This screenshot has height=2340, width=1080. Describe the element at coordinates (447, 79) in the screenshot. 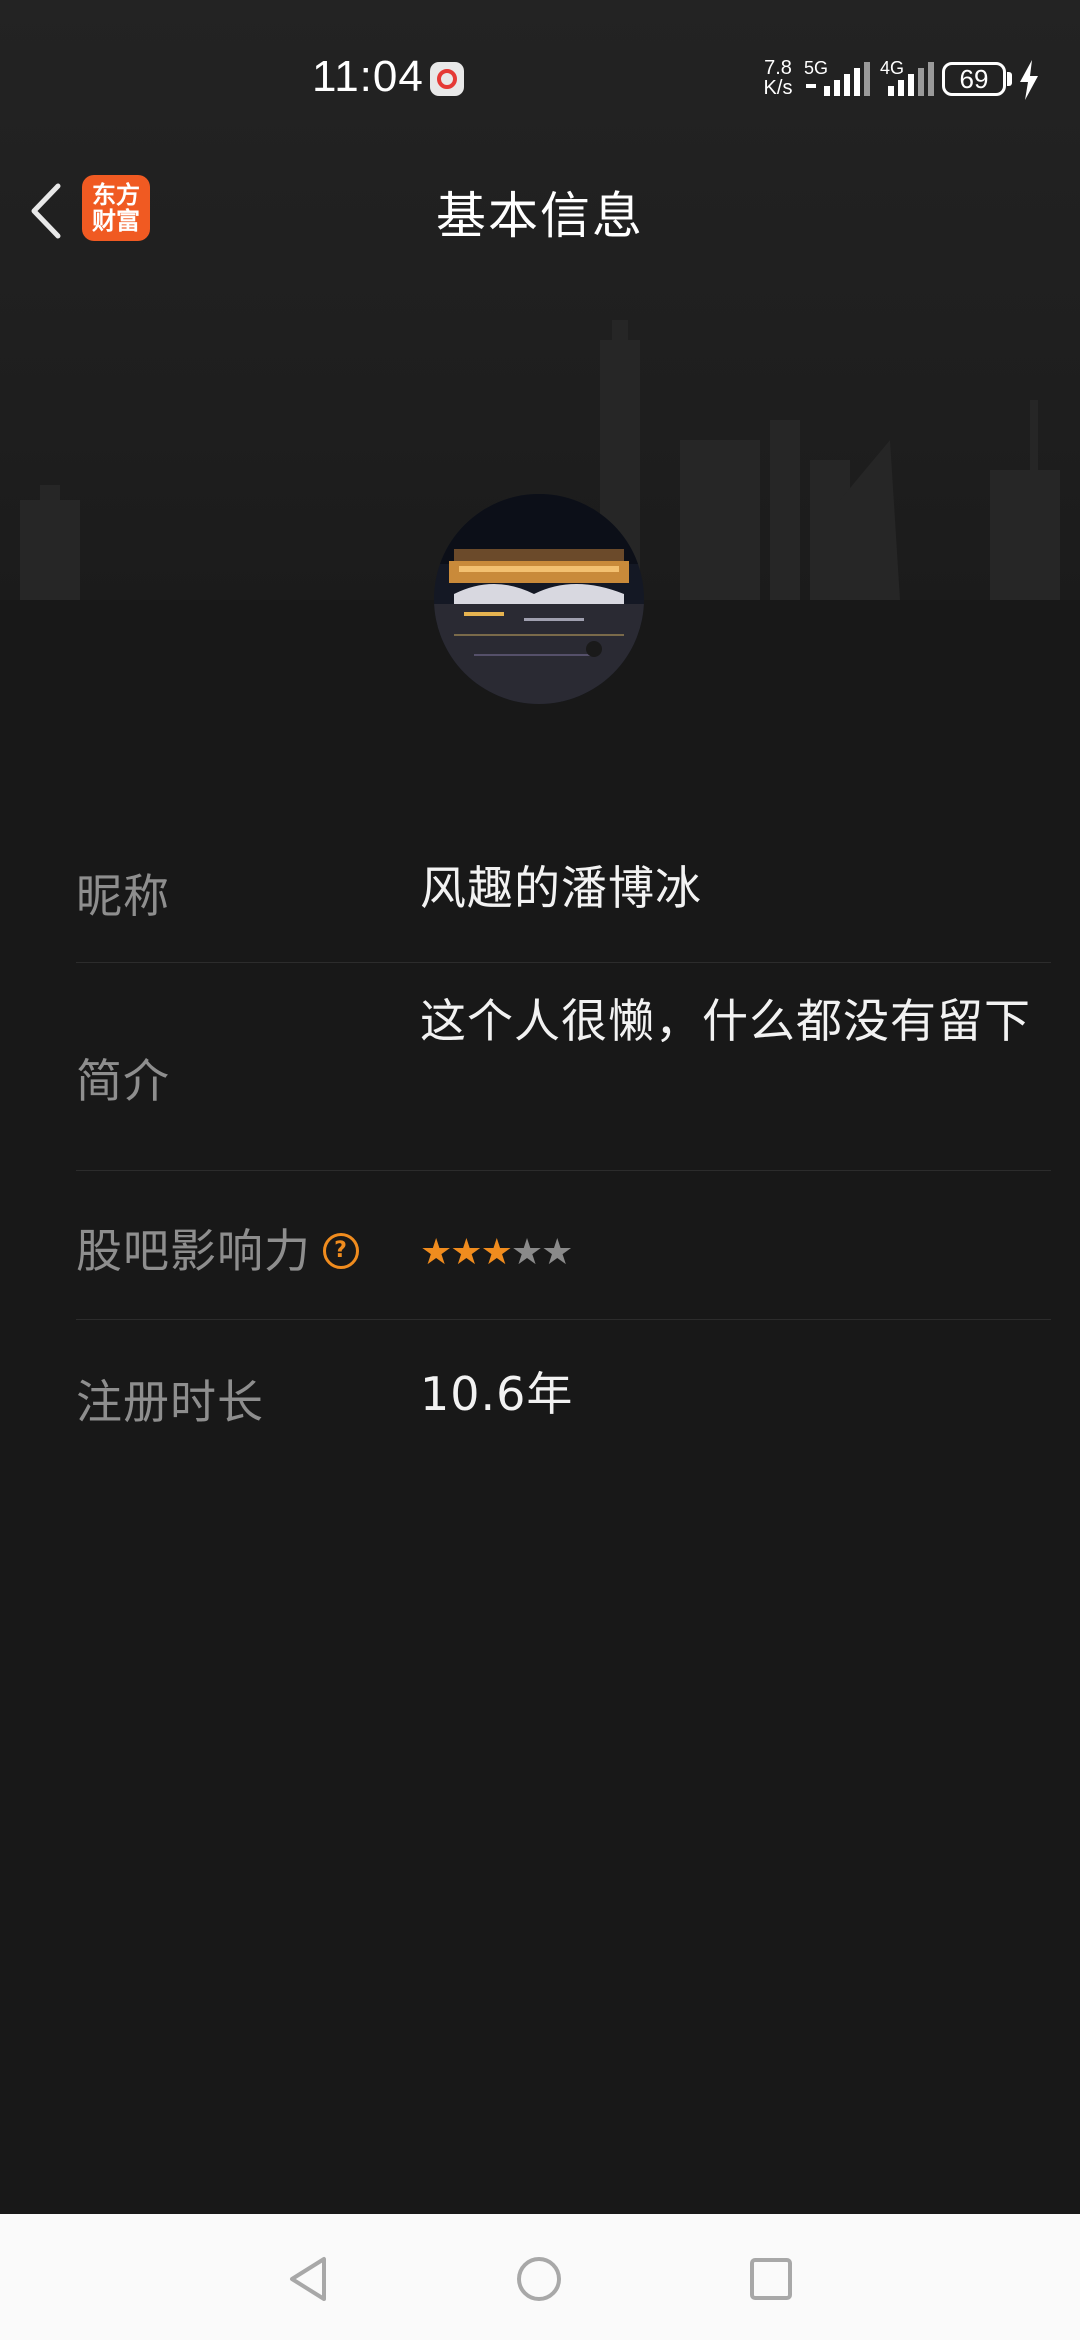

I see `notification-app-icon` at that location.